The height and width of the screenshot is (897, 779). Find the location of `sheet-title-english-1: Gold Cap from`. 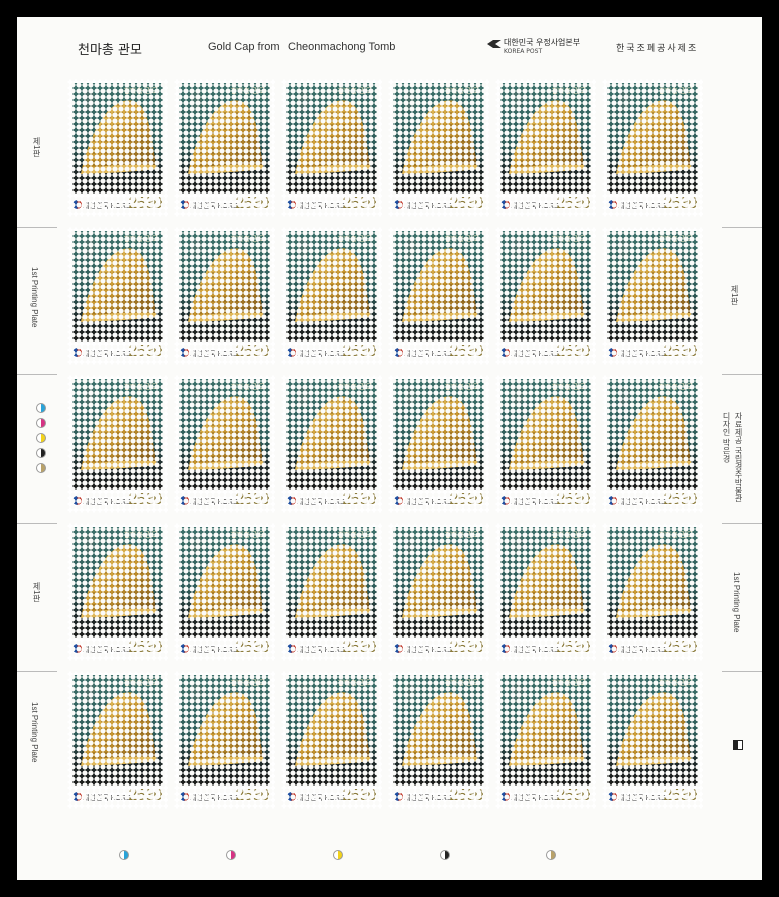

sheet-title-english-1: Gold Cap from is located at coordinates (244, 47).